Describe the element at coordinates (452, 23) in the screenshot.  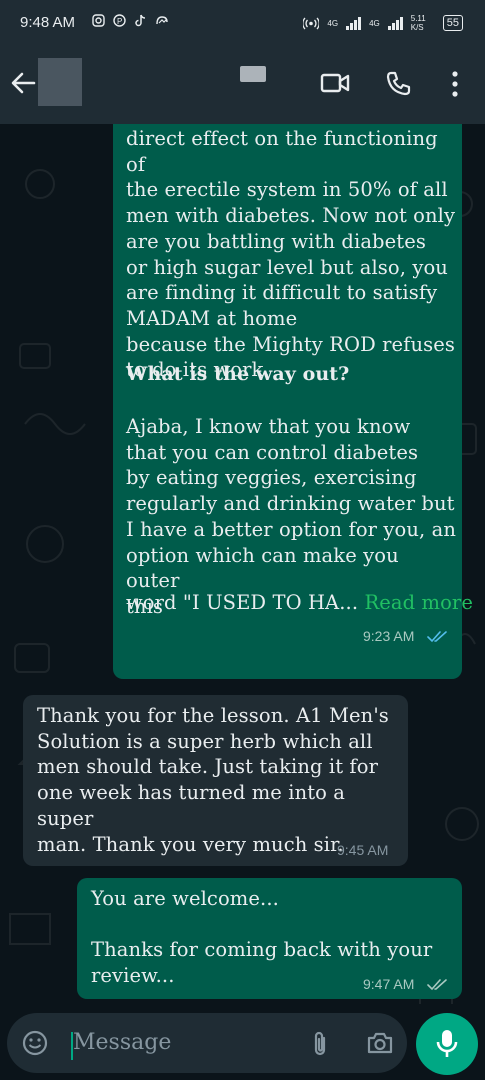
I see `battery-icon: 55` at that location.